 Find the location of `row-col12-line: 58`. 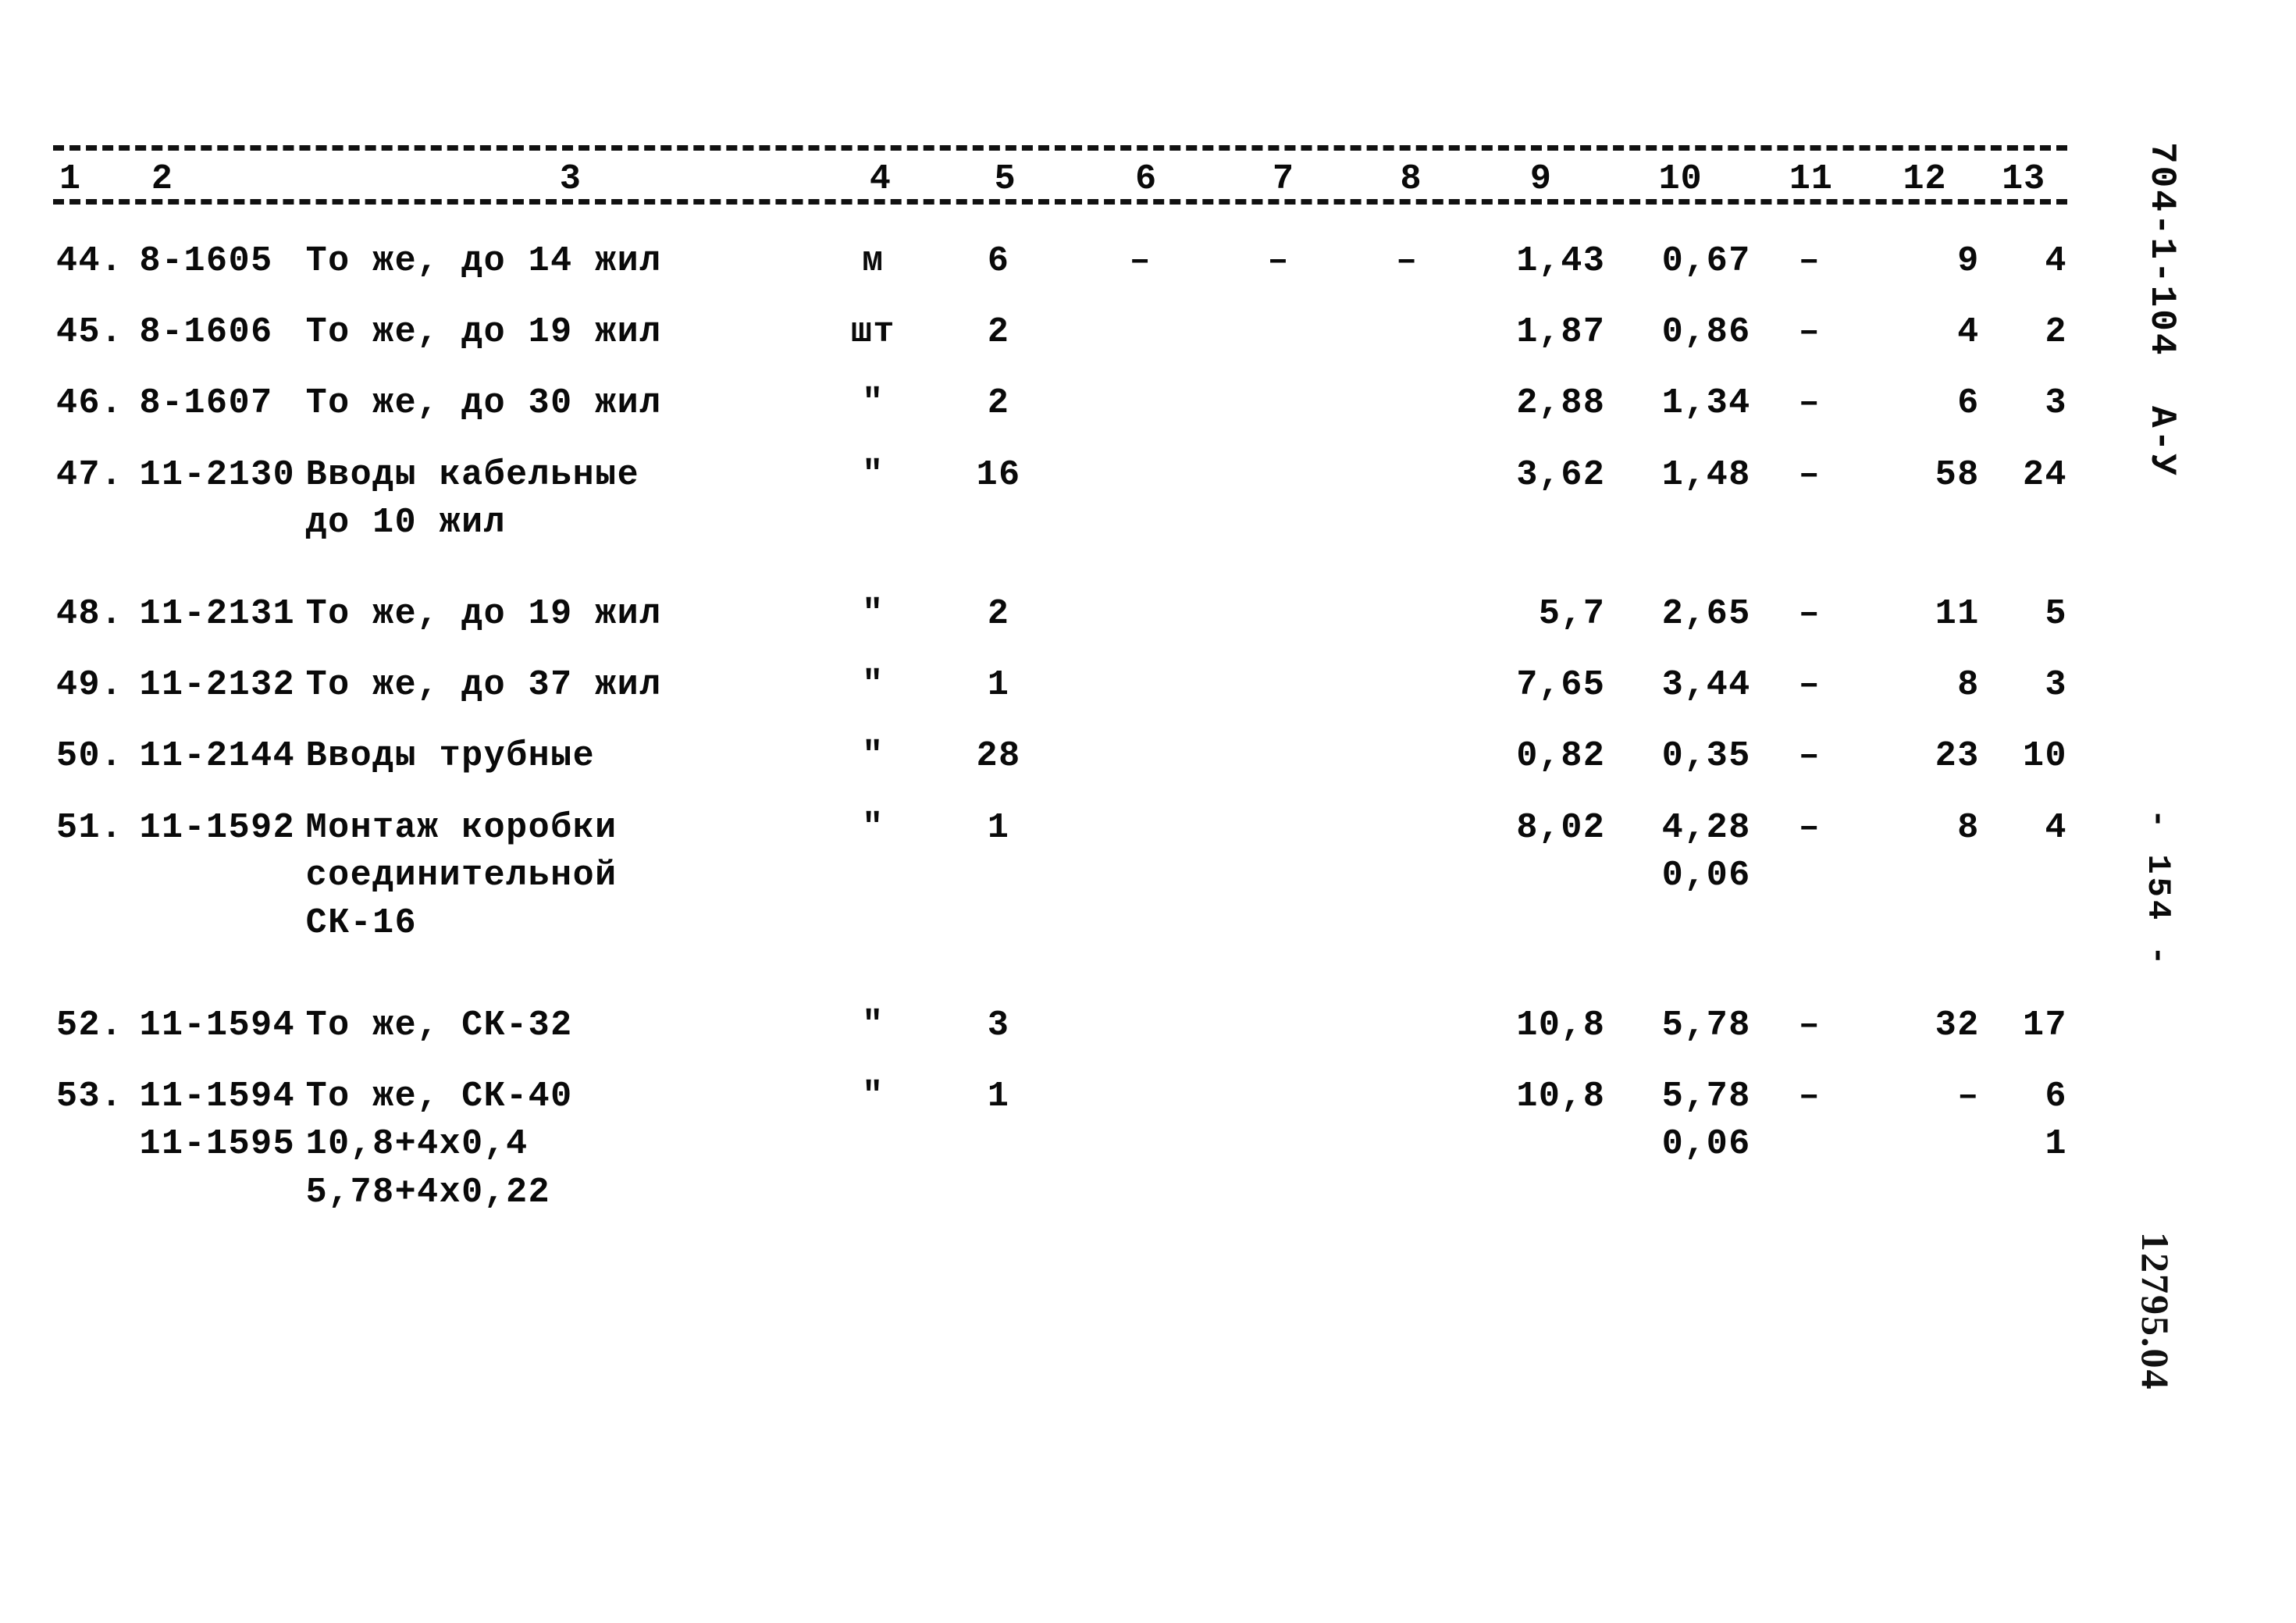

row-col12-line: 58 is located at coordinates (1958, 474).